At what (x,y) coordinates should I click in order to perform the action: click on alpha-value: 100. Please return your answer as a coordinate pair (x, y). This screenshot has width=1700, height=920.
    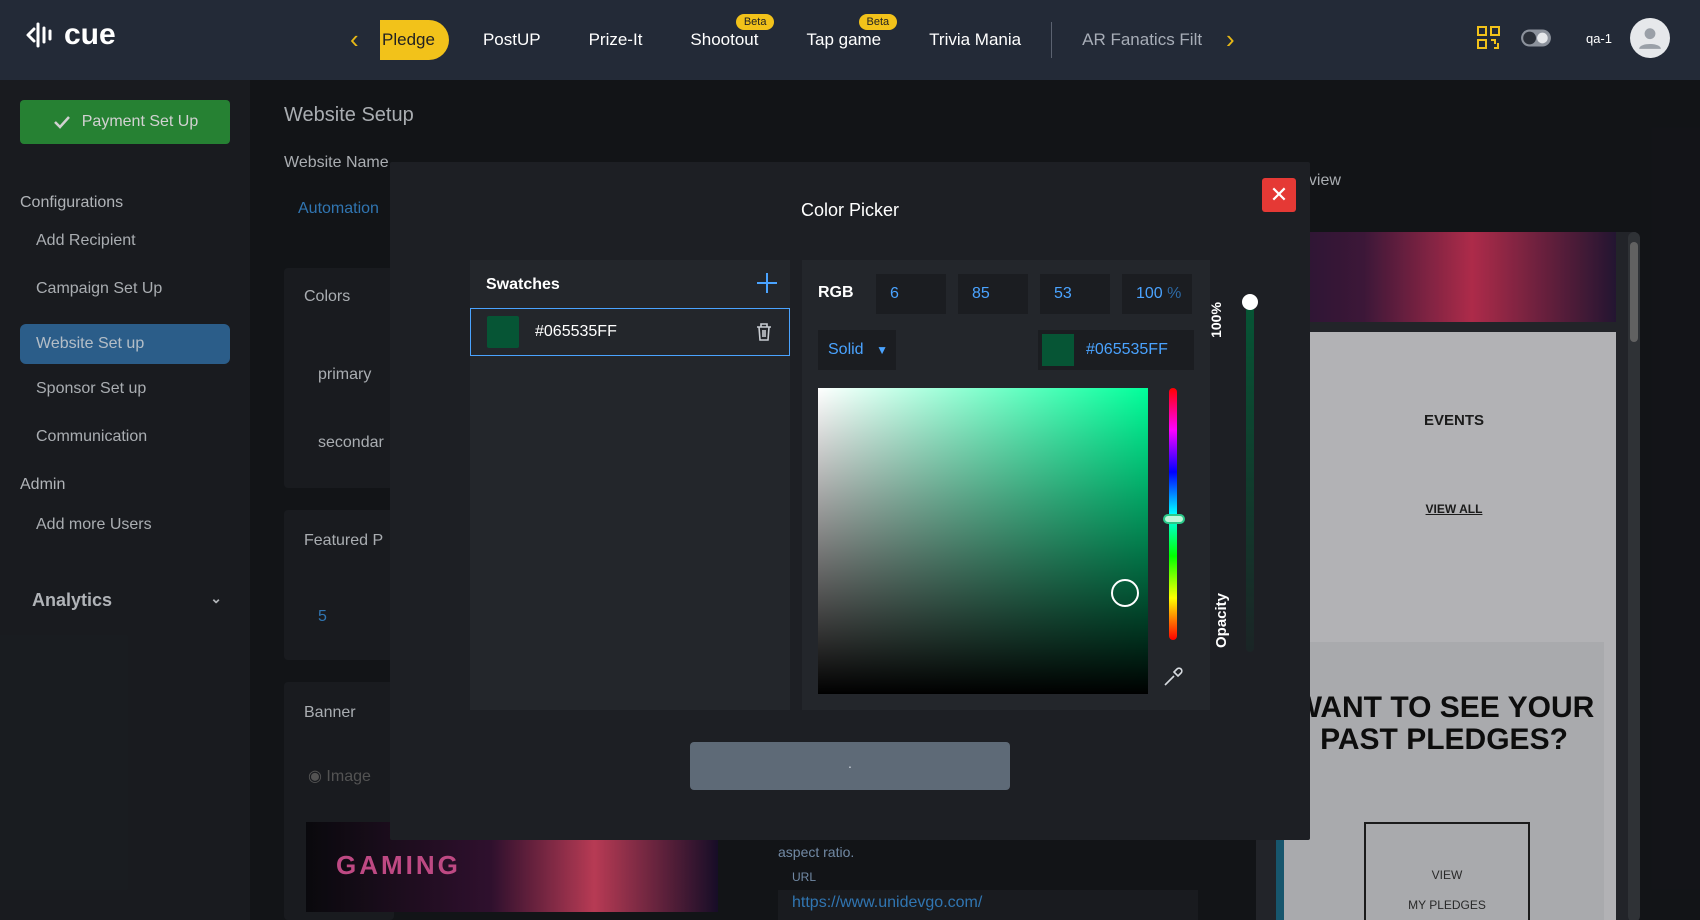
    Looking at the image, I should click on (1149, 293).